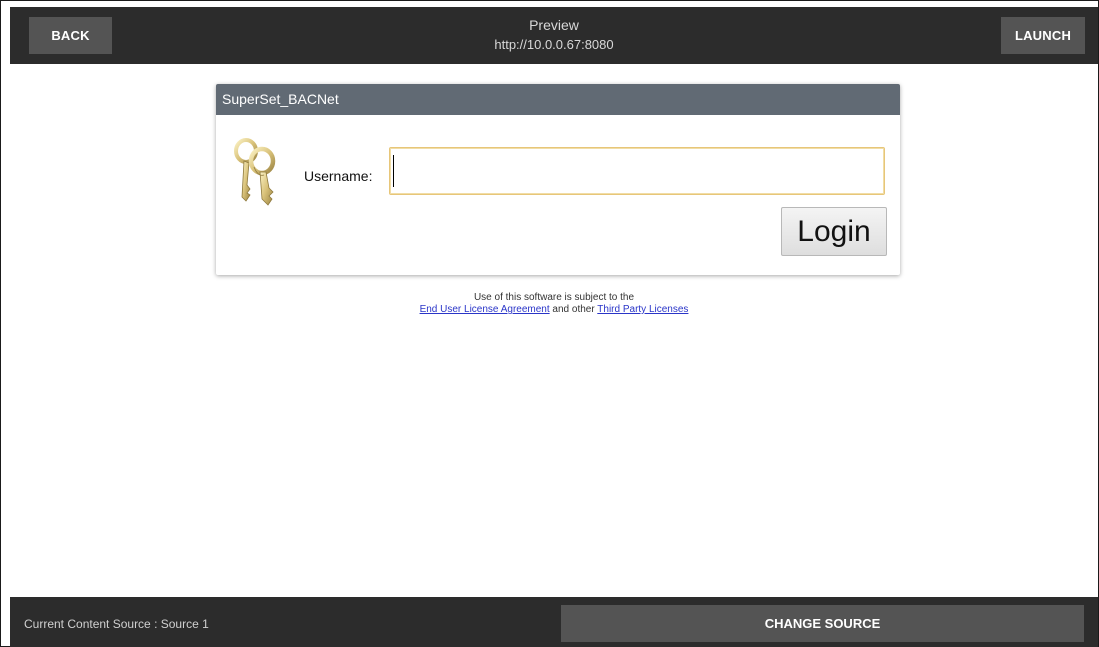 The image size is (1099, 647). Describe the element at coordinates (338, 176) in the screenshot. I see `username-label: Username:` at that location.